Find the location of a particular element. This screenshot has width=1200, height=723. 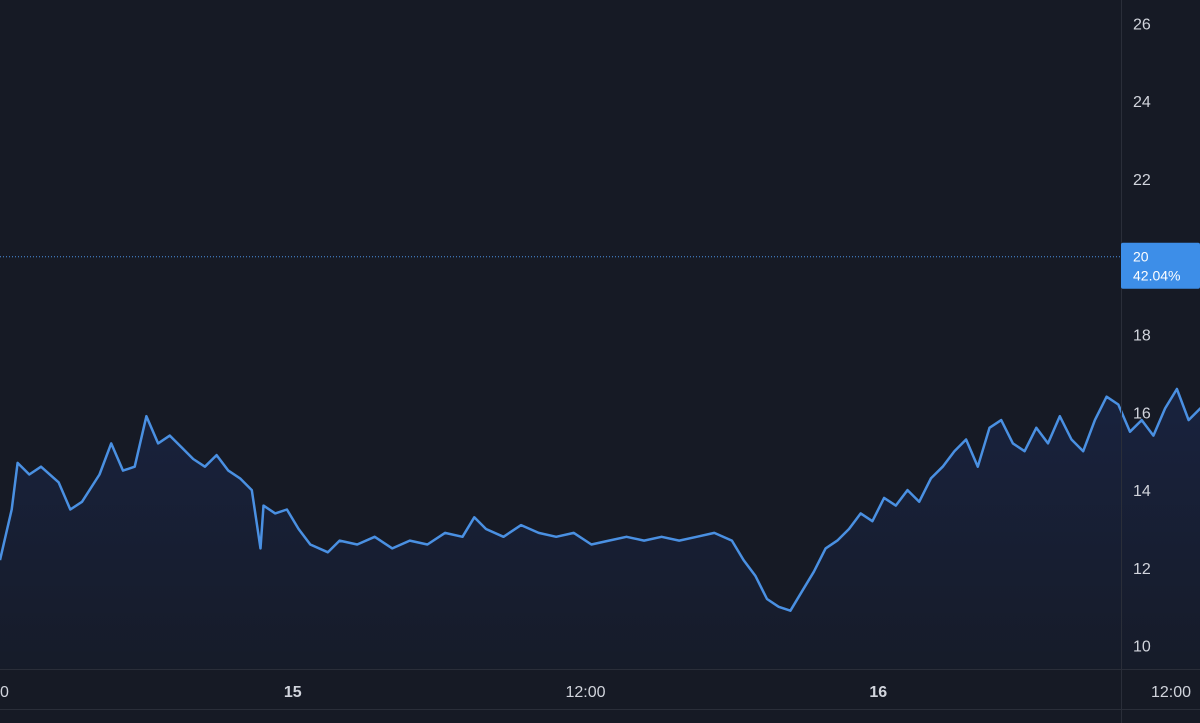

last-price-value: 20 is located at coordinates (1141, 257).